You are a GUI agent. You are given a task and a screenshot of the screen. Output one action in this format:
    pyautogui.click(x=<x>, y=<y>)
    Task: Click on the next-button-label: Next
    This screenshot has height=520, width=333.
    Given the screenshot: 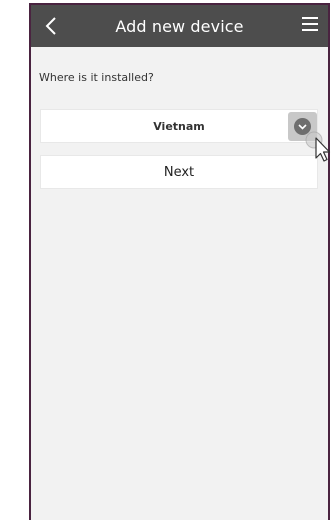 What is the action you would take?
    pyautogui.click(x=179, y=172)
    